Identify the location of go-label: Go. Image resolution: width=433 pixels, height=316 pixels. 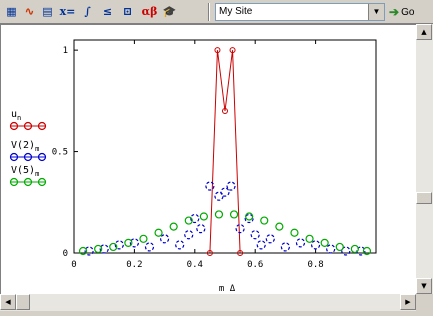
(408, 12).